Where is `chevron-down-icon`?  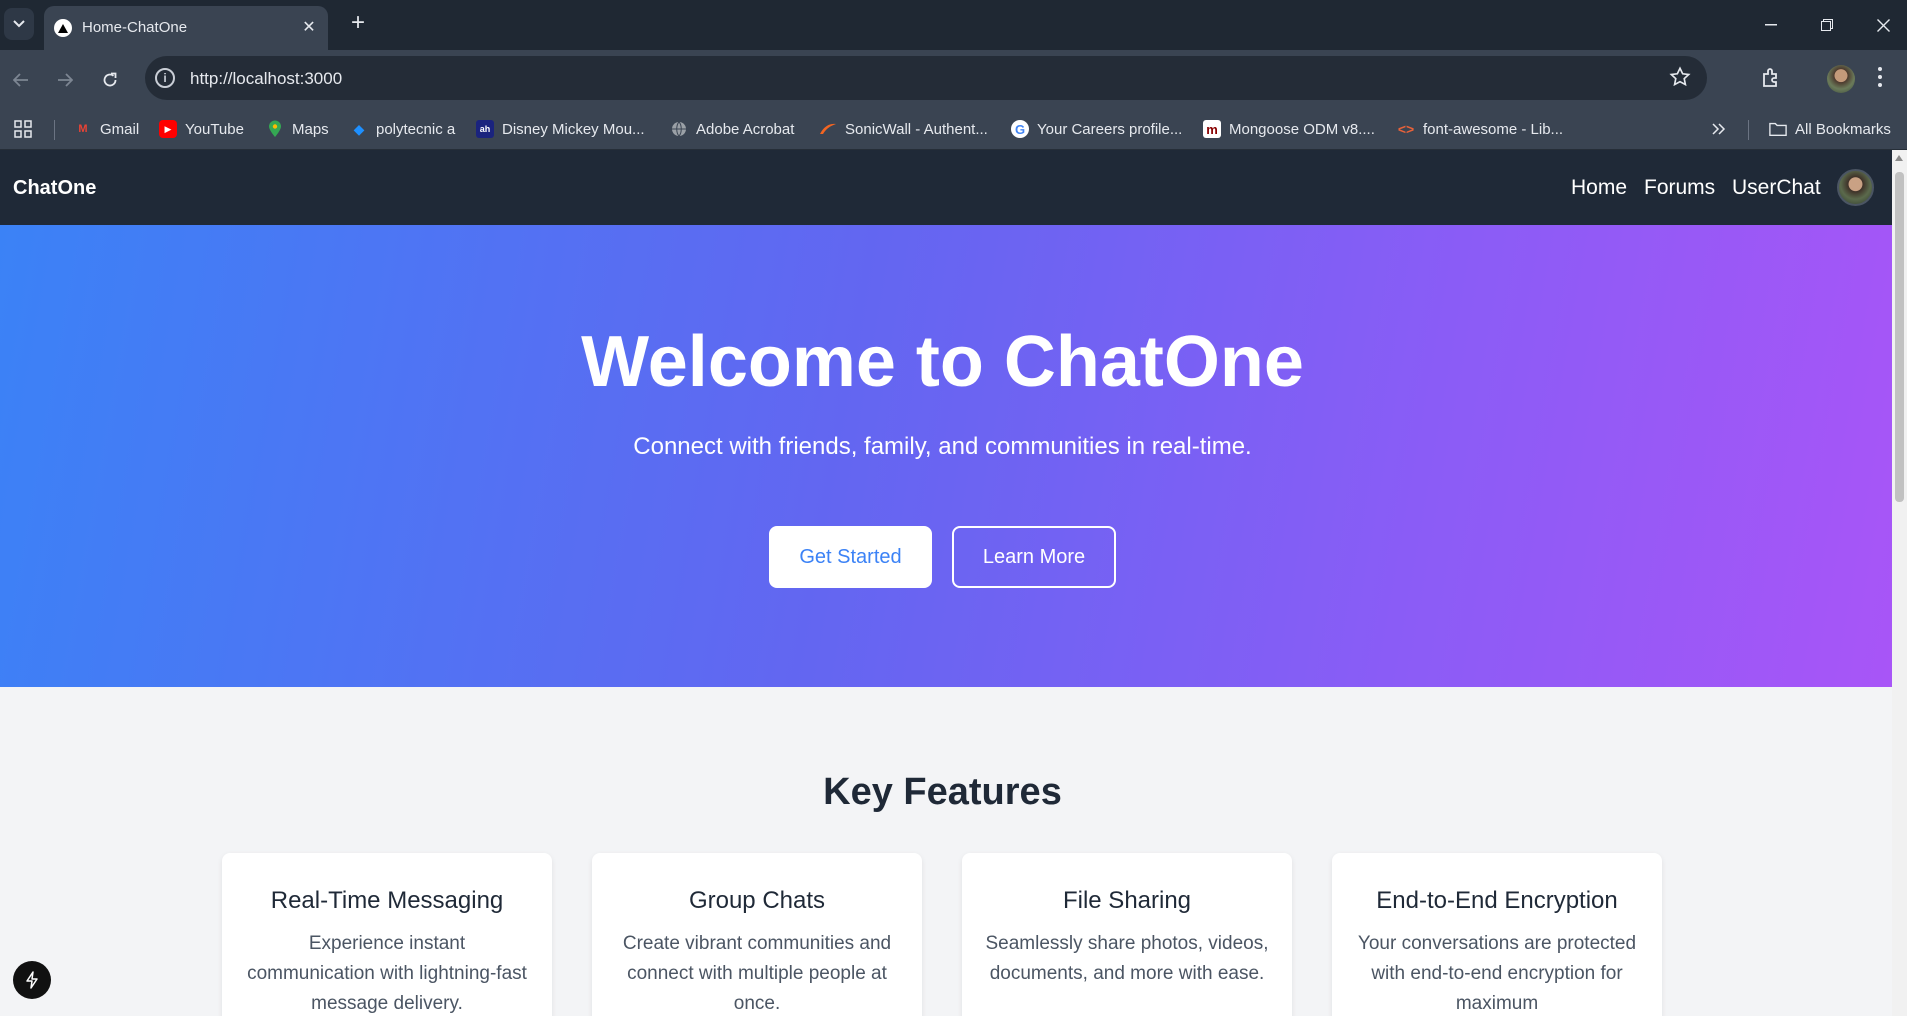
chevron-down-icon is located at coordinates (19, 24).